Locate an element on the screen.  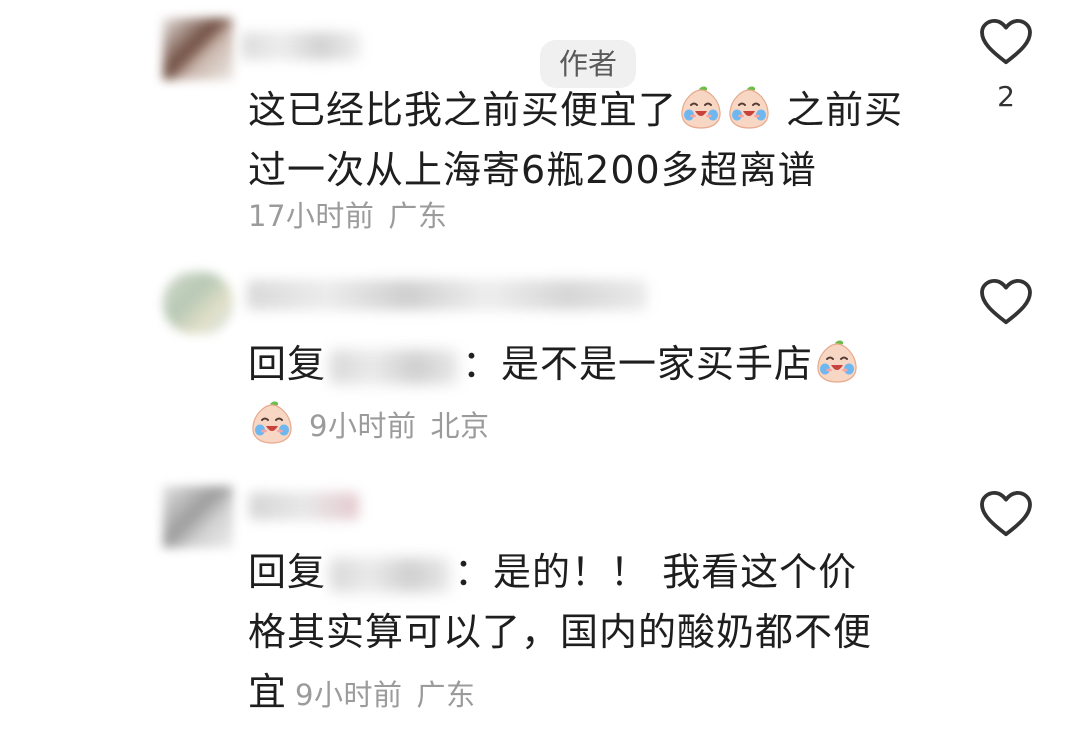
comment-text: 回复 ：是不是一家买手店 is located at coordinates (588, 364).